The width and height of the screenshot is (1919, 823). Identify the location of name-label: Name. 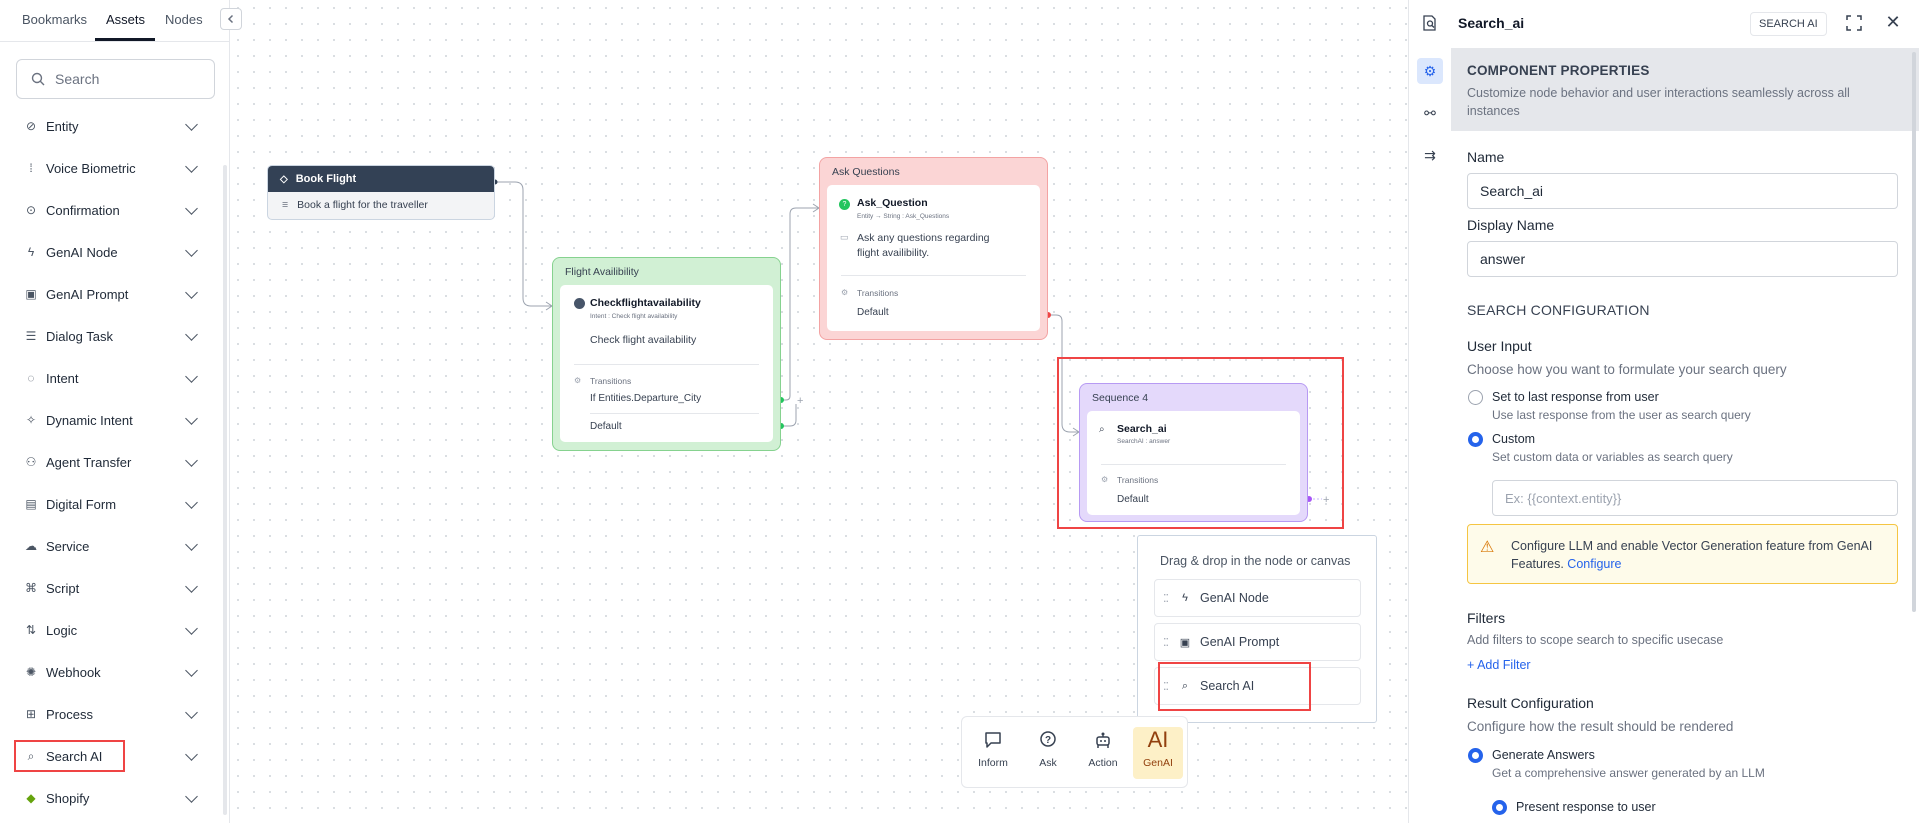
(1486, 157).